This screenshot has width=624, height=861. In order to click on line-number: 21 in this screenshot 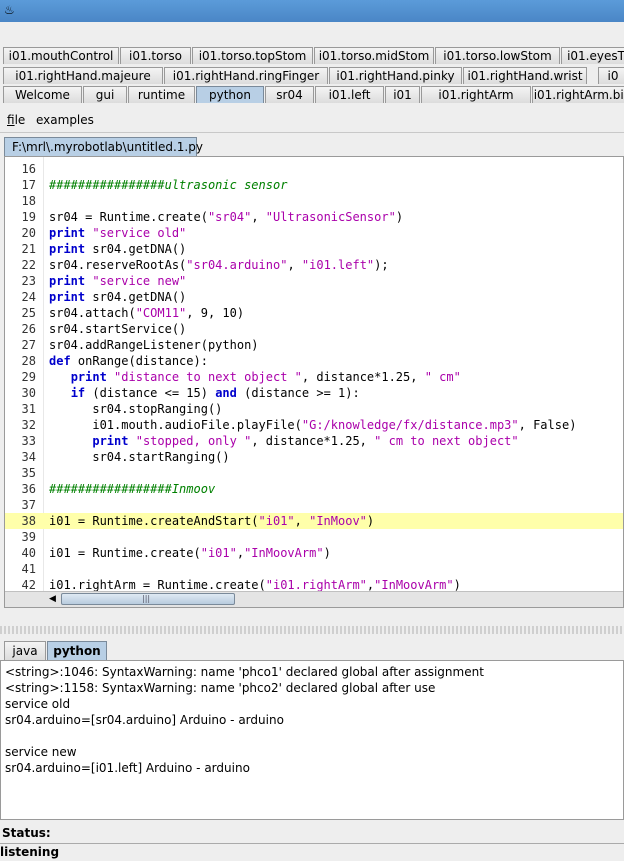, I will do `click(28, 249)`.